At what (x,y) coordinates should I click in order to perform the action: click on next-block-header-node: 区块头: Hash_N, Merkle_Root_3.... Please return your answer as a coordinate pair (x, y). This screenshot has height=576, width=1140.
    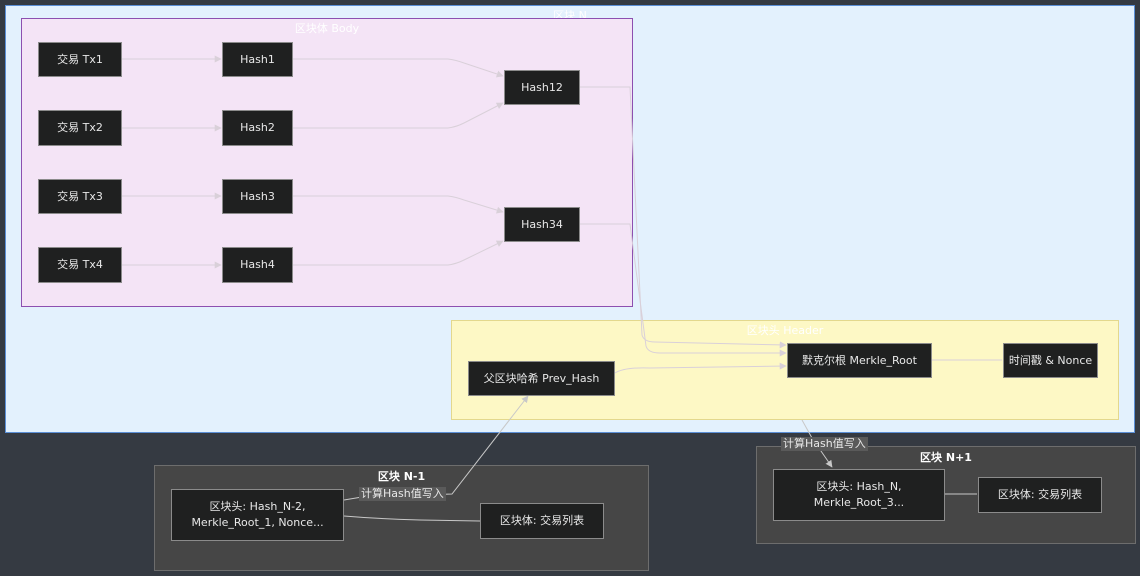
    Looking at the image, I should click on (859, 495).